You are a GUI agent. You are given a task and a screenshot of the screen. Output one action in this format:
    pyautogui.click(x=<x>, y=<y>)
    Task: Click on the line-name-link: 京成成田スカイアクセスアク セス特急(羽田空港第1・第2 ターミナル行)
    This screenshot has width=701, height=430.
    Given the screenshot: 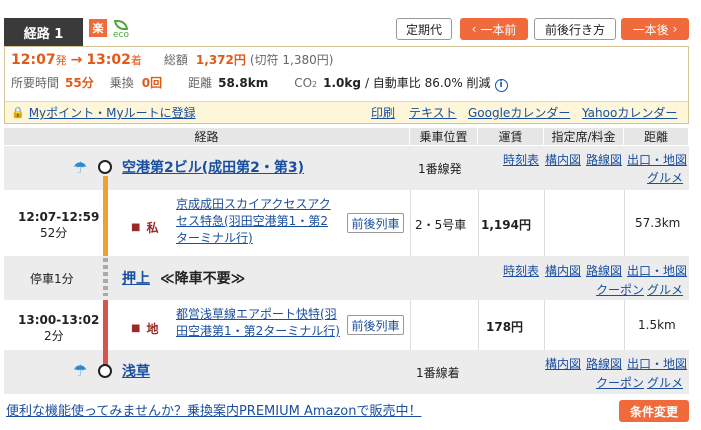 What is the action you would take?
    pyautogui.click(x=253, y=221)
    